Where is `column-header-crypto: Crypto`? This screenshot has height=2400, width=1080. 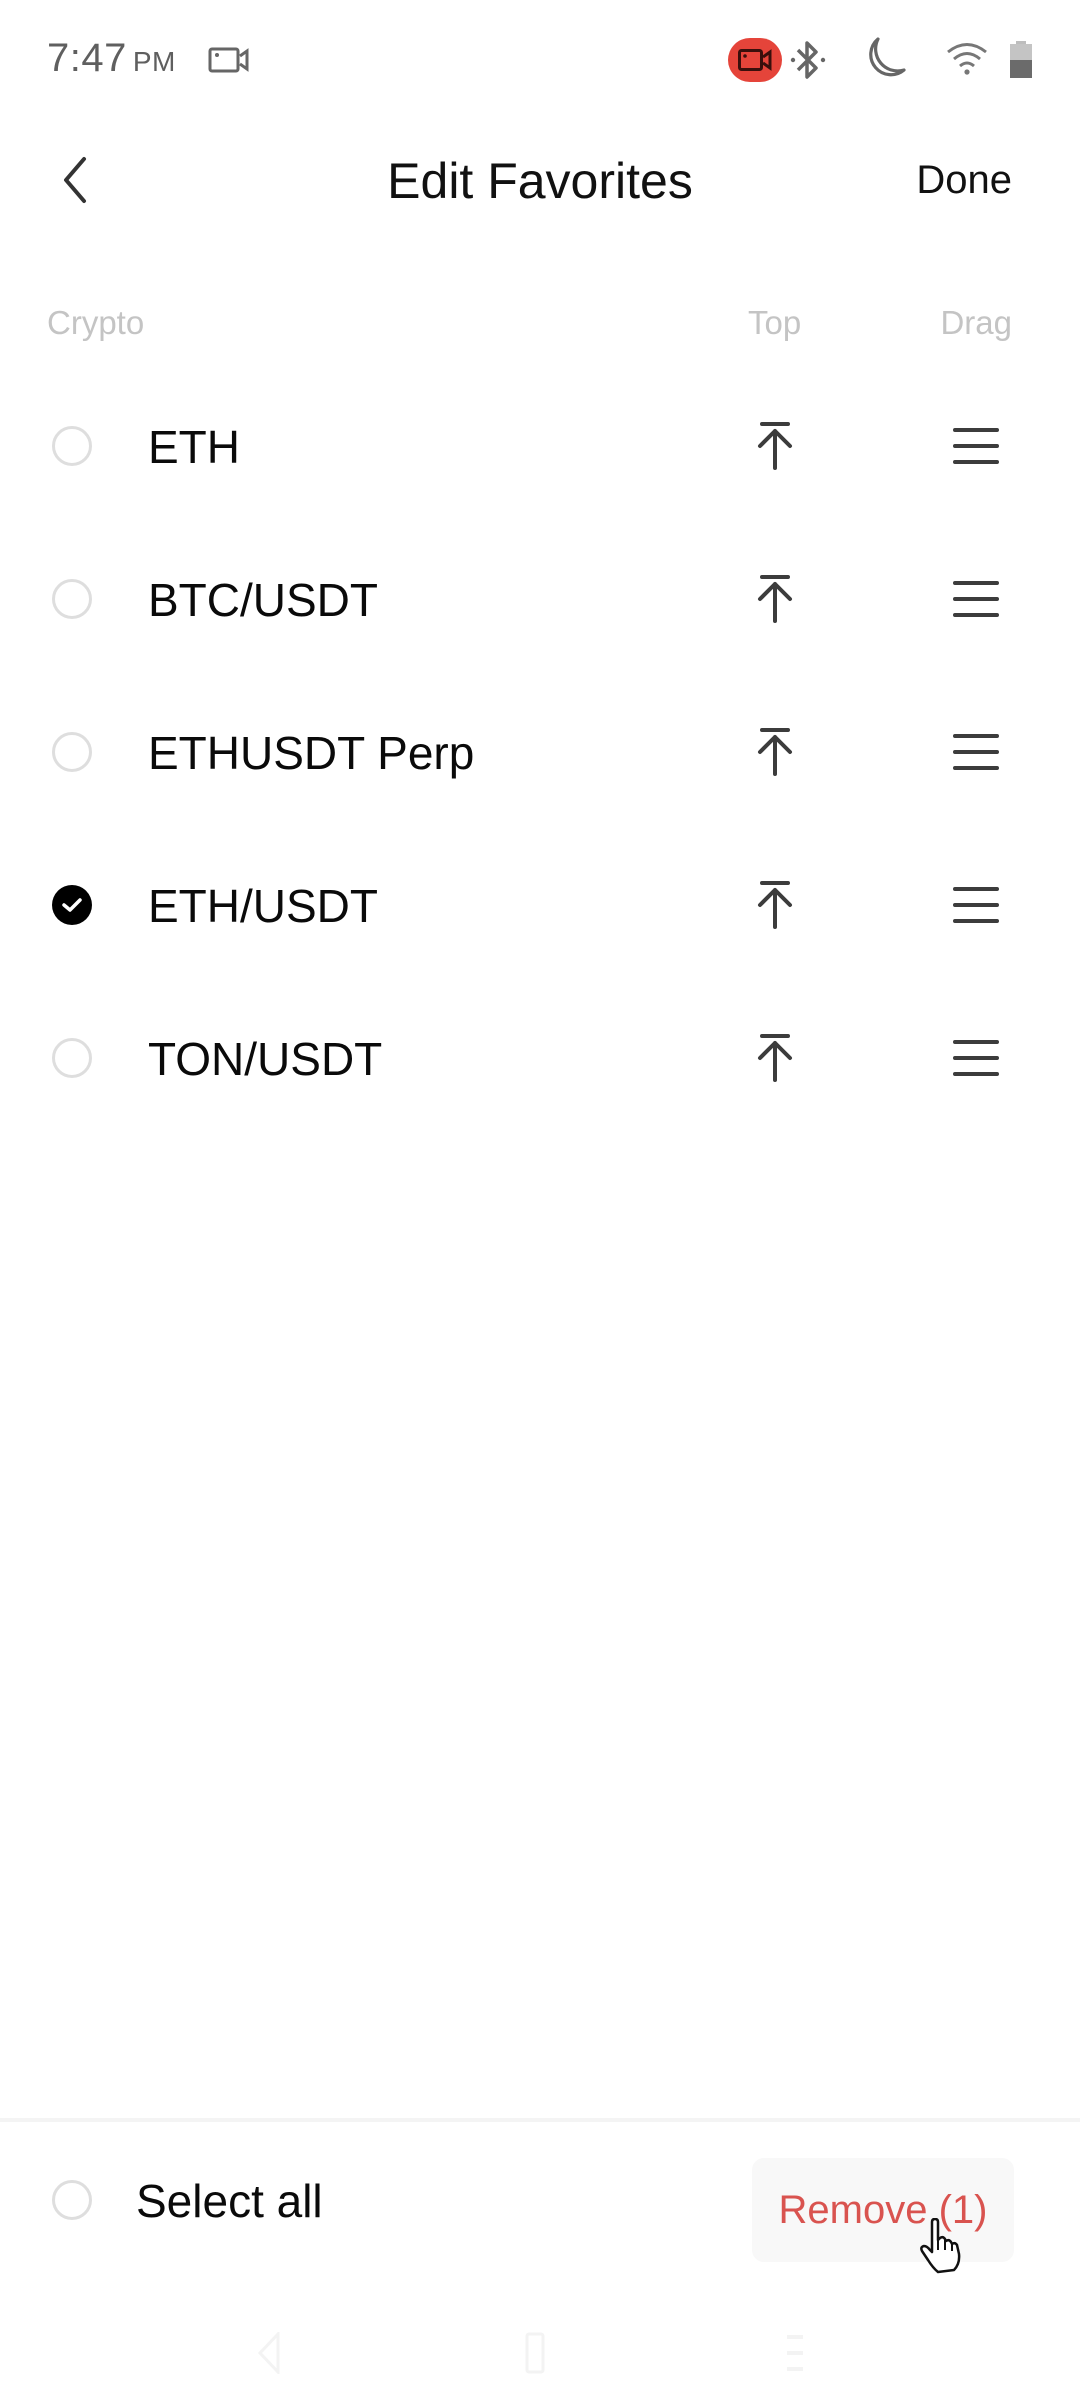
column-header-crypto: Crypto is located at coordinates (96, 322).